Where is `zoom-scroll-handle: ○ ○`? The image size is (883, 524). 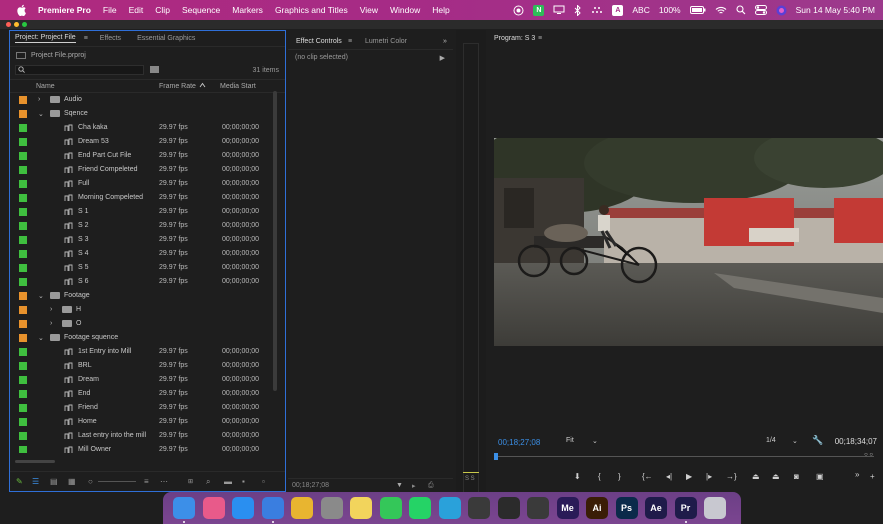
zoom-scroll-handle: ○ ○ is located at coordinates (868, 455).